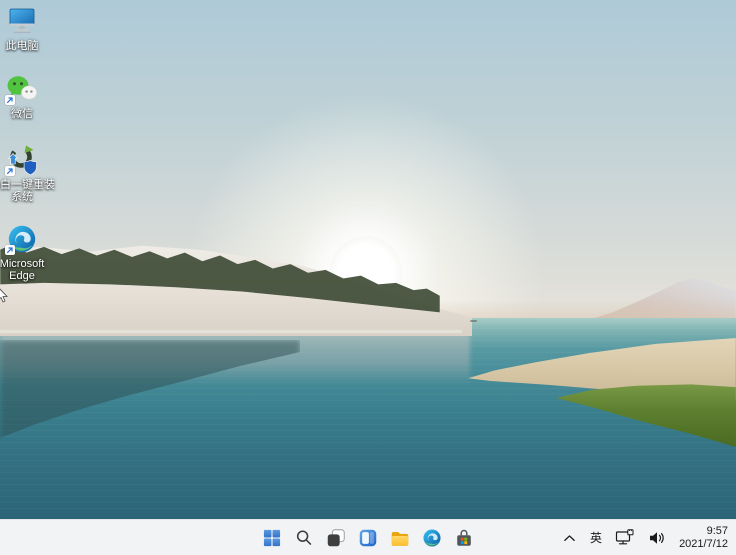  I want to click on desktop-icon-wechat: 微信, so click(29, 96).